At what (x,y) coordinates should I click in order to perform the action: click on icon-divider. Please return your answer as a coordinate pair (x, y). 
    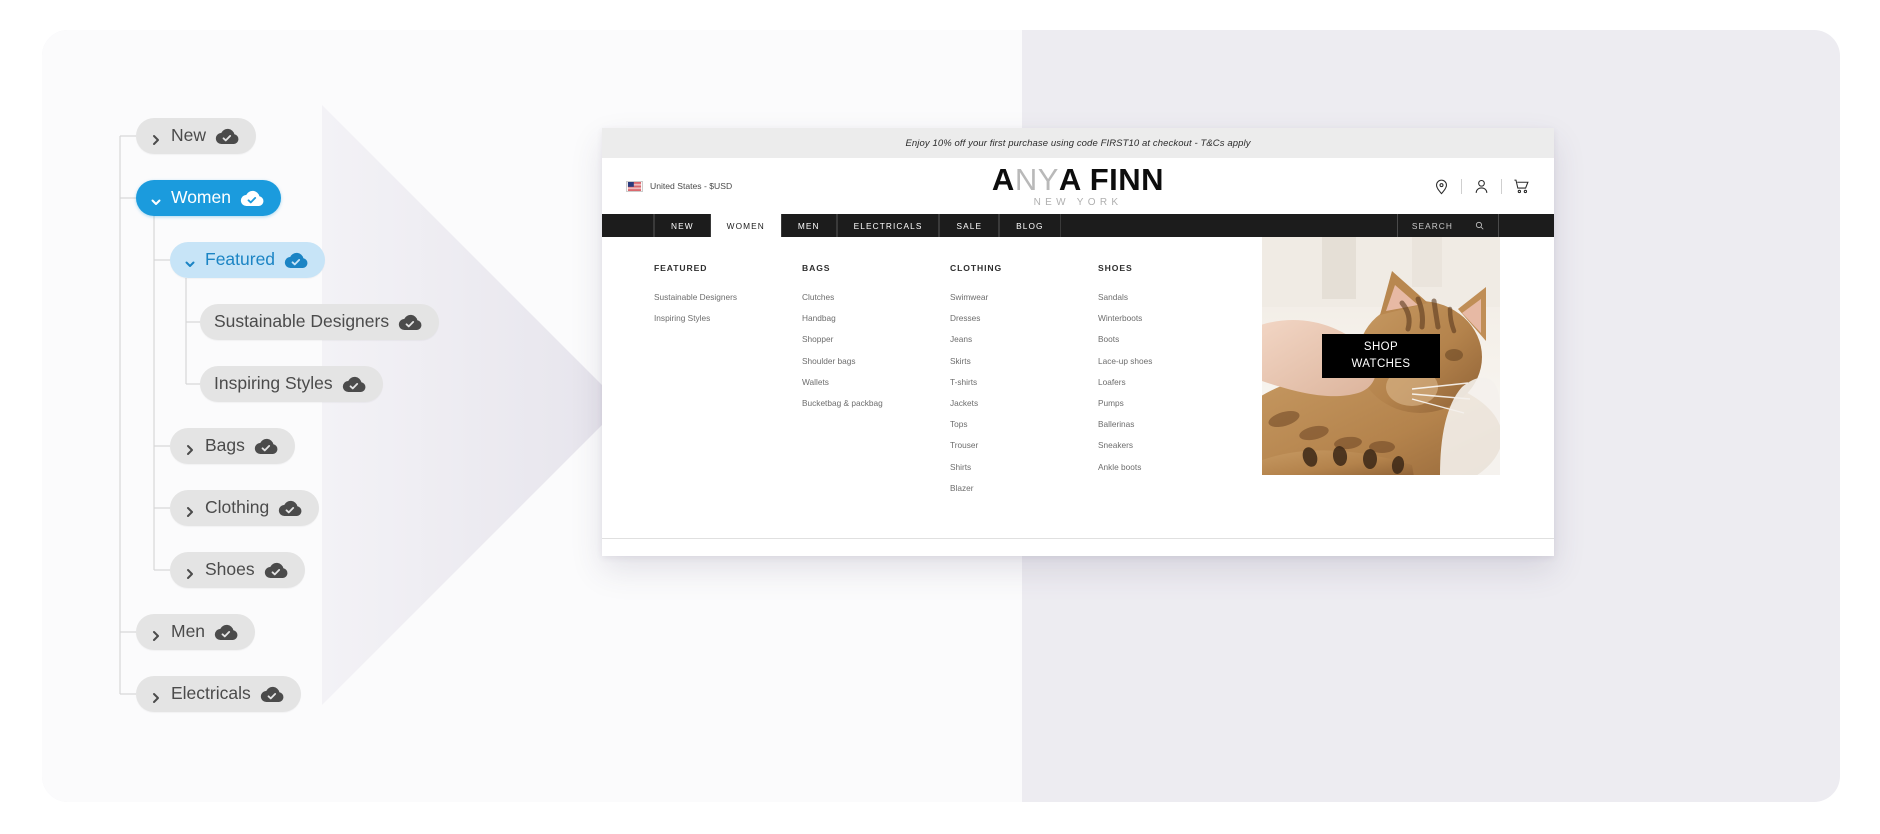
    Looking at the image, I should click on (1461, 186).